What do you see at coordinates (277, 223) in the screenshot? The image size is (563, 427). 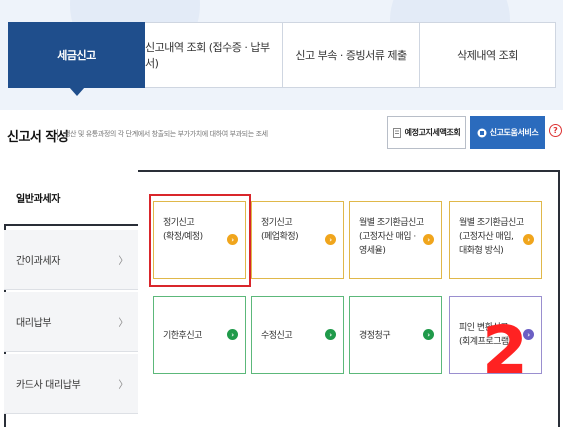 I see `card-label: 정기신고` at bounding box center [277, 223].